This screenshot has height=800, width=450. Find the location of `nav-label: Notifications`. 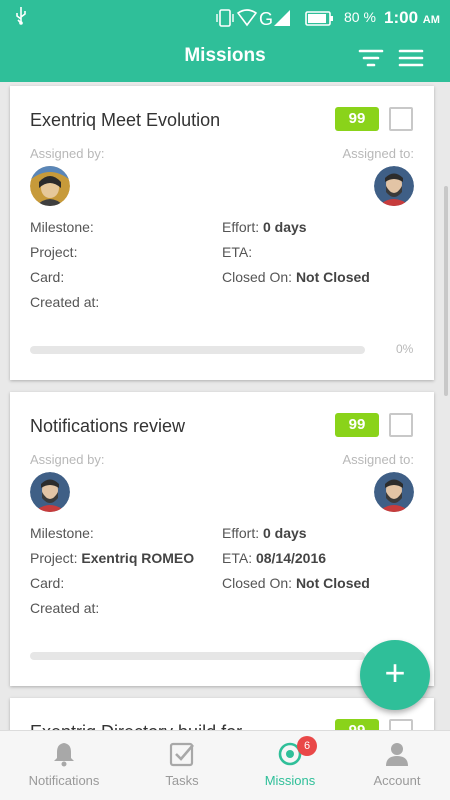

nav-label: Notifications is located at coordinates (64, 780).